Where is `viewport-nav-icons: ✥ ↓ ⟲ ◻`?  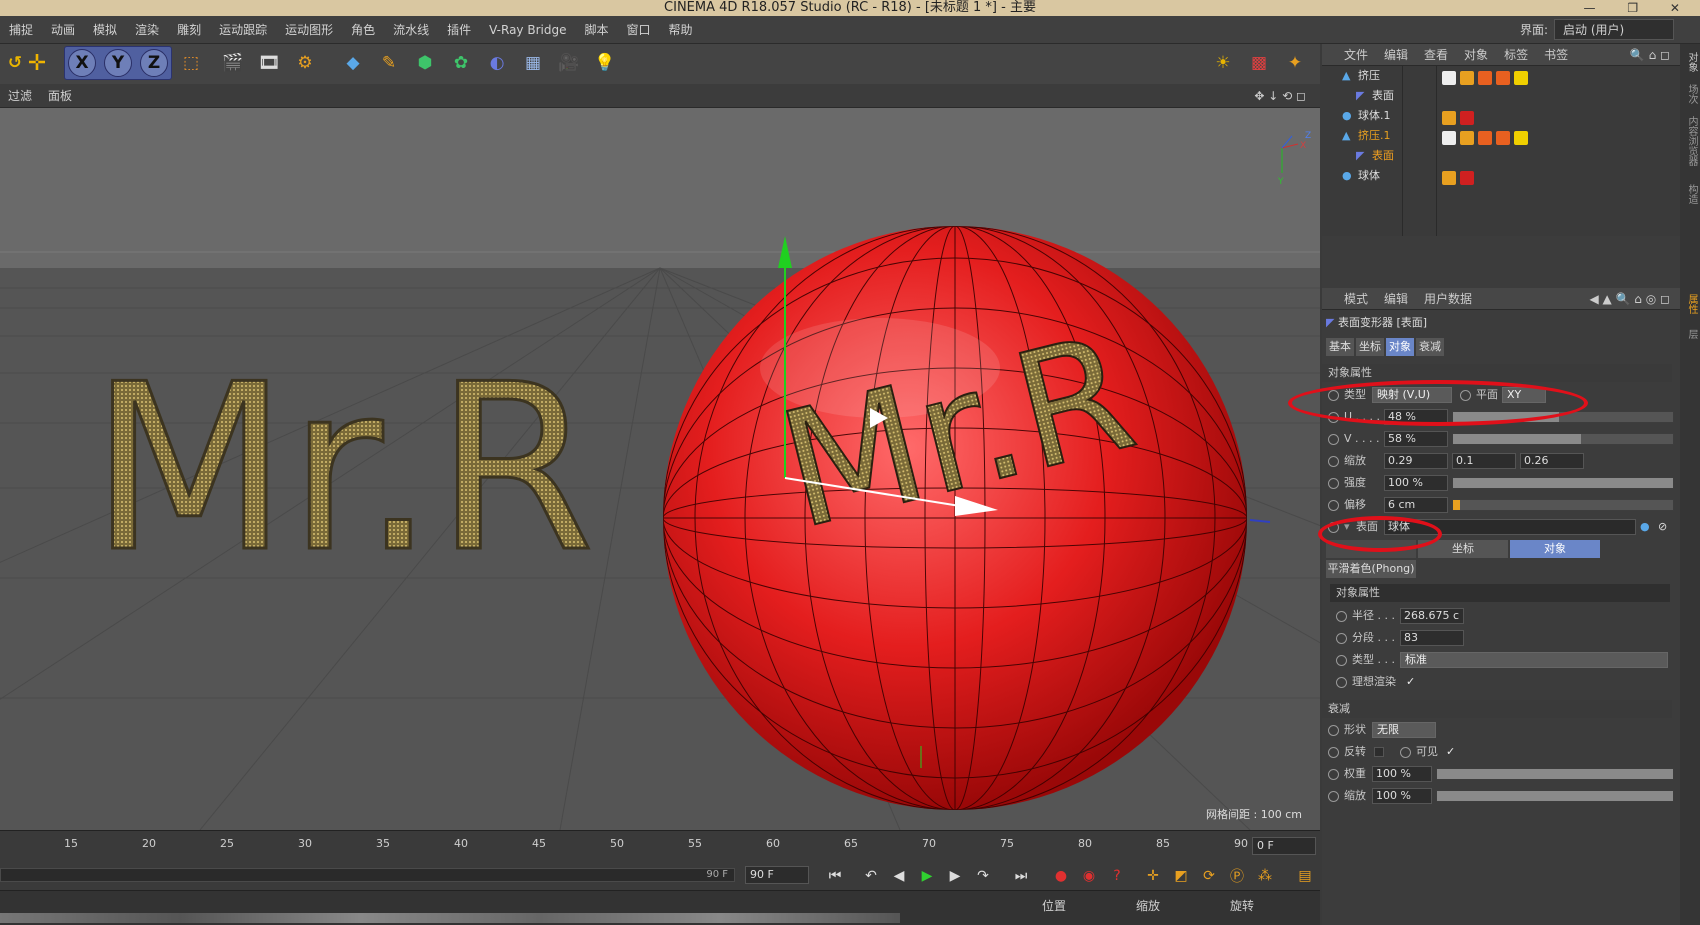
viewport-nav-icons: ✥ ↓ ⟲ ◻ is located at coordinates (1280, 96).